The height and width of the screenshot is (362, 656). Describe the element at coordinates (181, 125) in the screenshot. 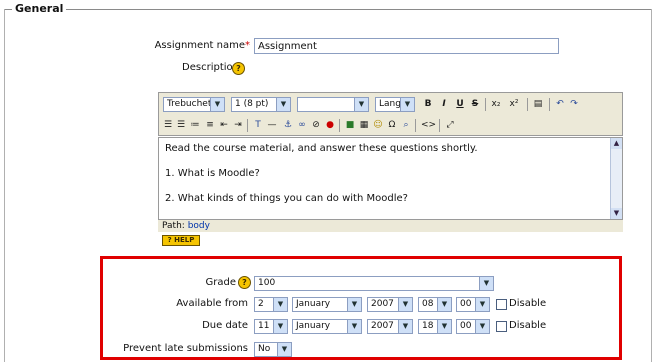

I see `align-center-icon: ☰` at that location.